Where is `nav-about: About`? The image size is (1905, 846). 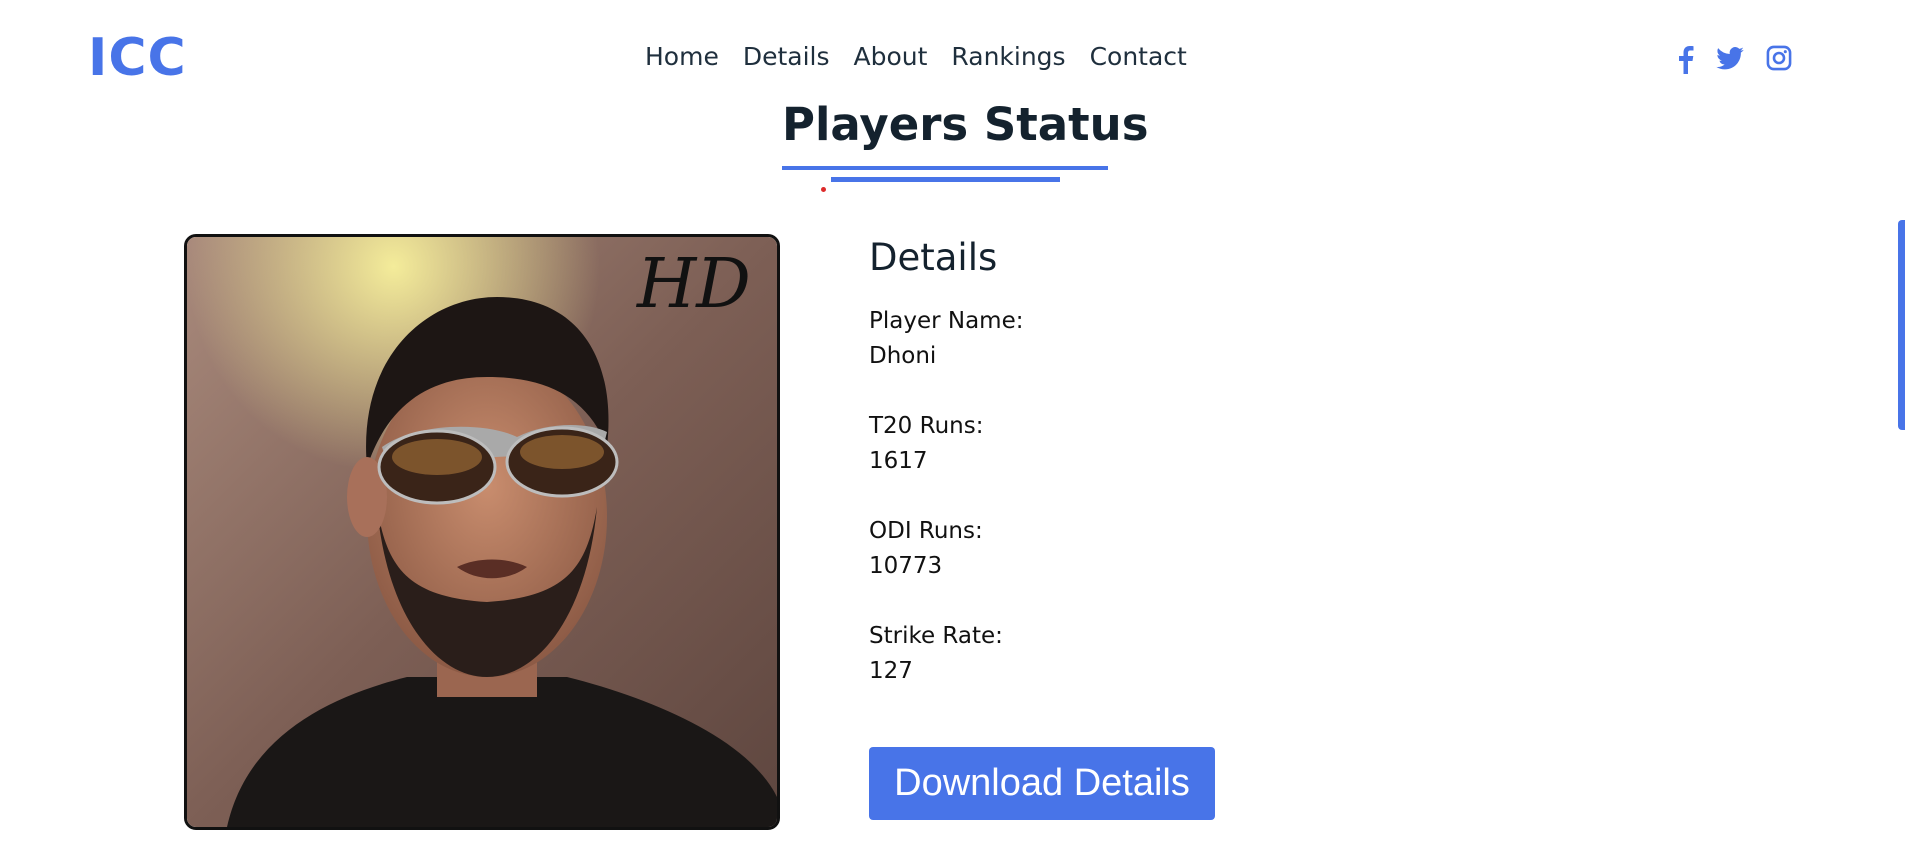
nav-about: About is located at coordinates (891, 56).